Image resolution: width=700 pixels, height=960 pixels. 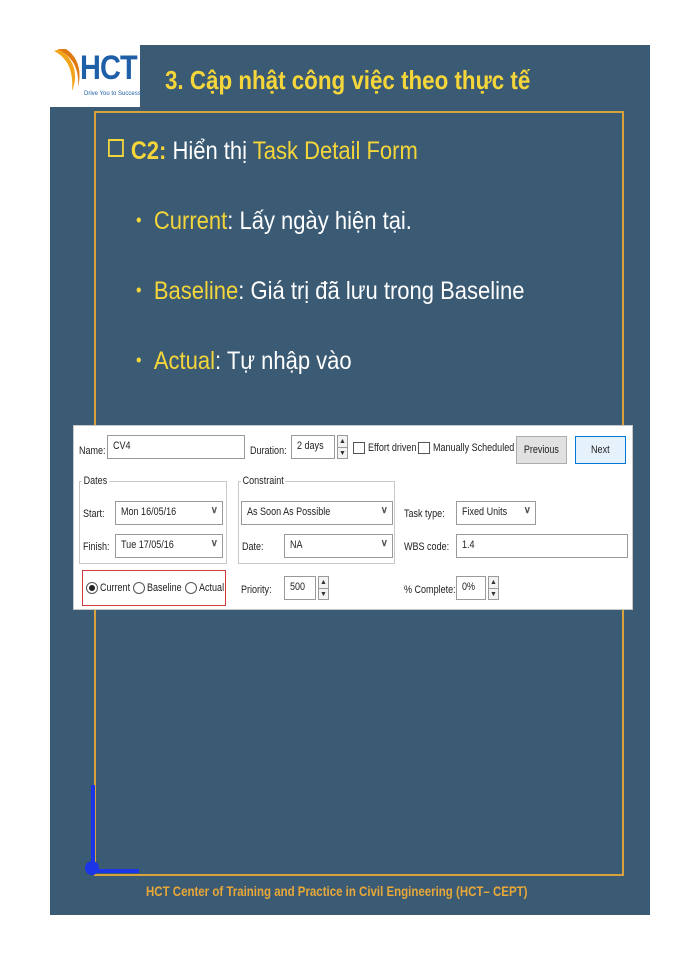 I want to click on priority-stepper: ▲ ▼, so click(x=323, y=588).